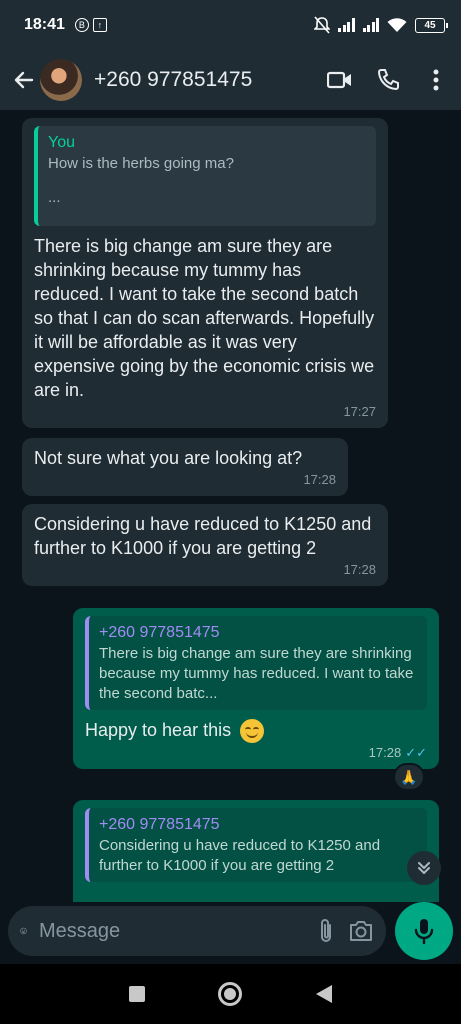 The image size is (461, 1024). I want to click on system-navigation-bar, so click(230, 994).